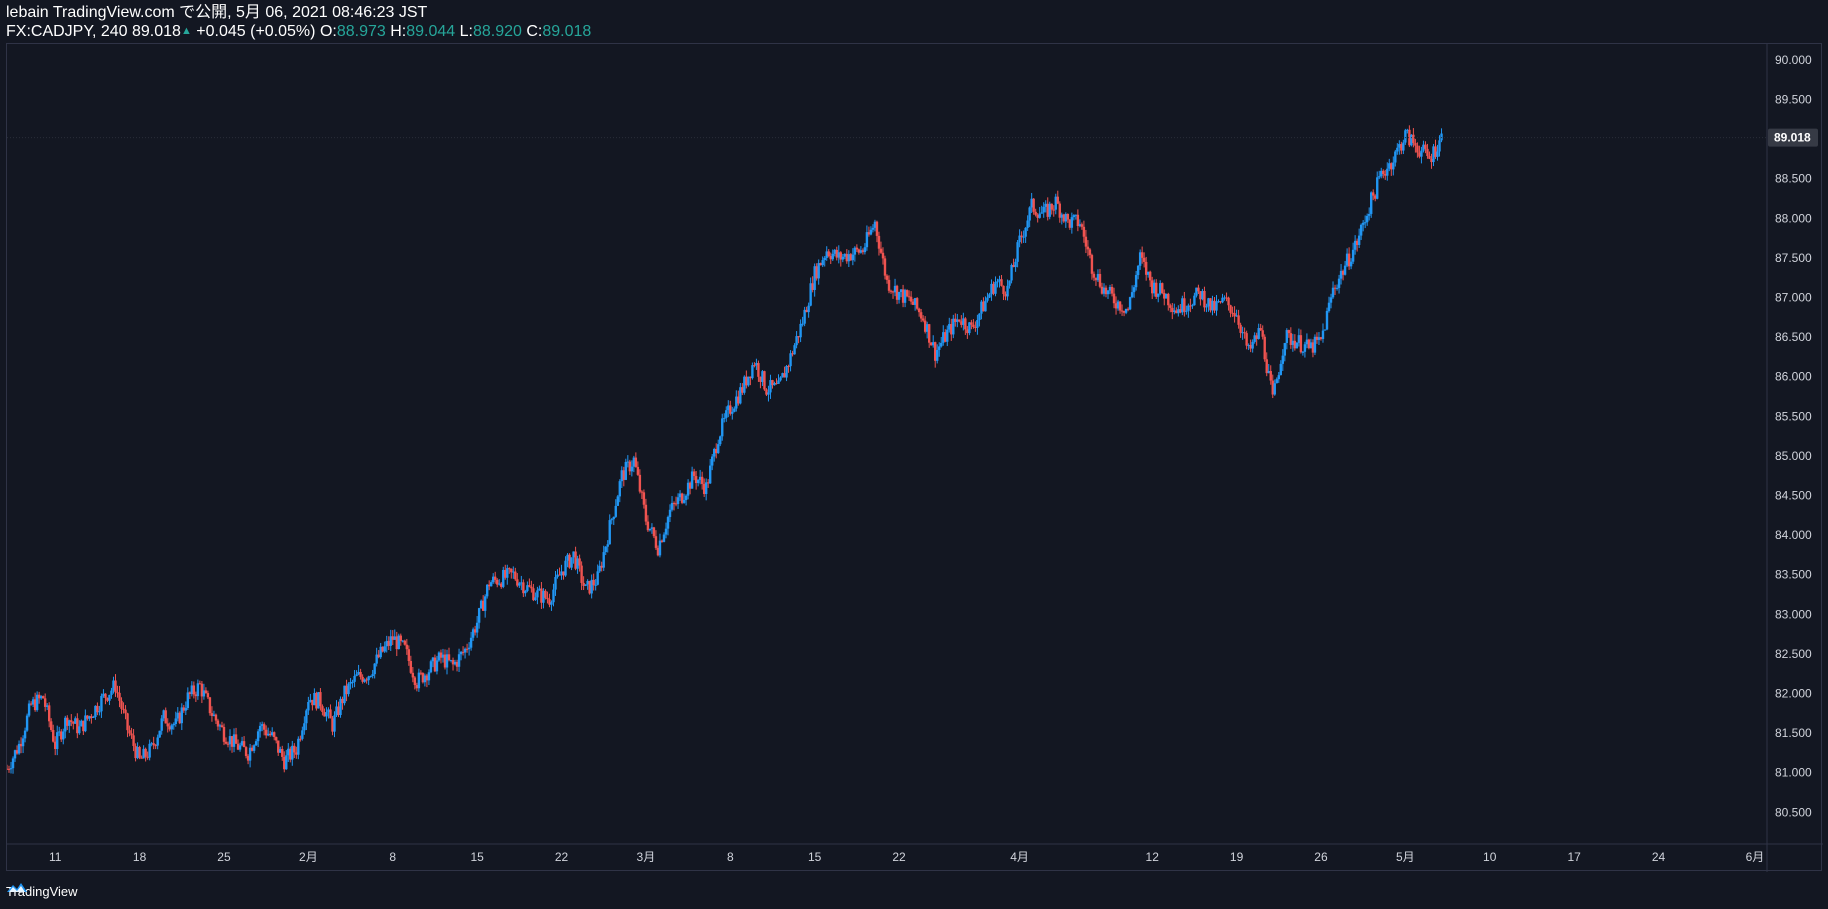 This screenshot has height=909, width=1828. I want to click on time-tick-label: 6月, so click(1755, 857).